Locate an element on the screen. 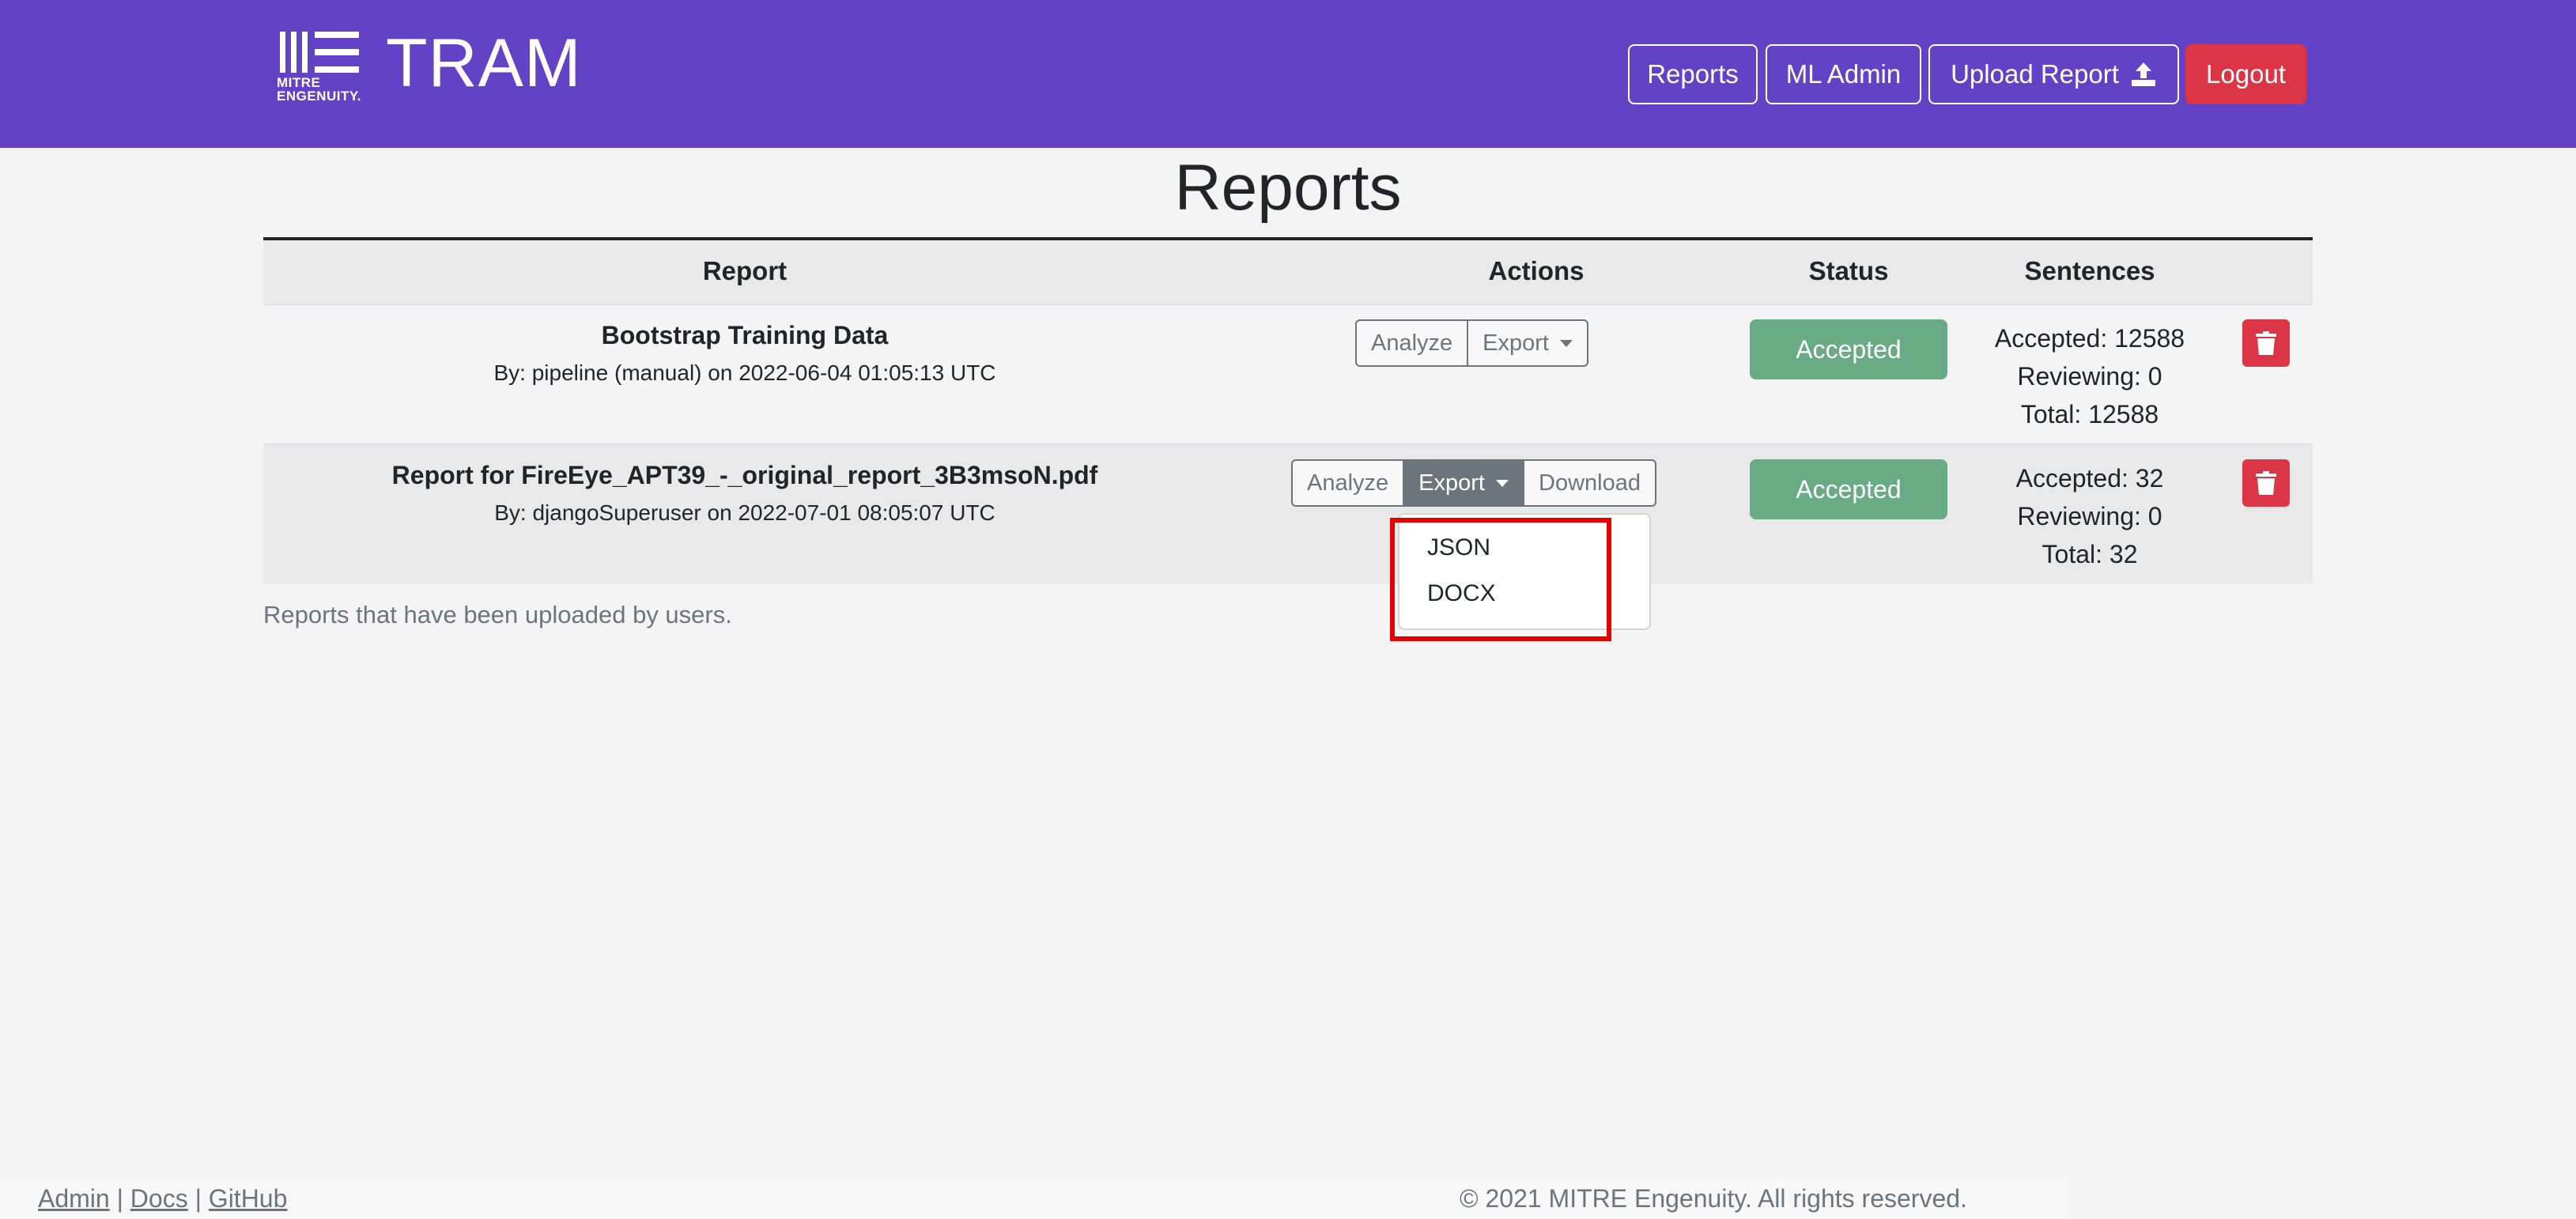 Image resolution: width=2576 pixels, height=1219 pixels. page-title: Reports is located at coordinates (1288, 188).